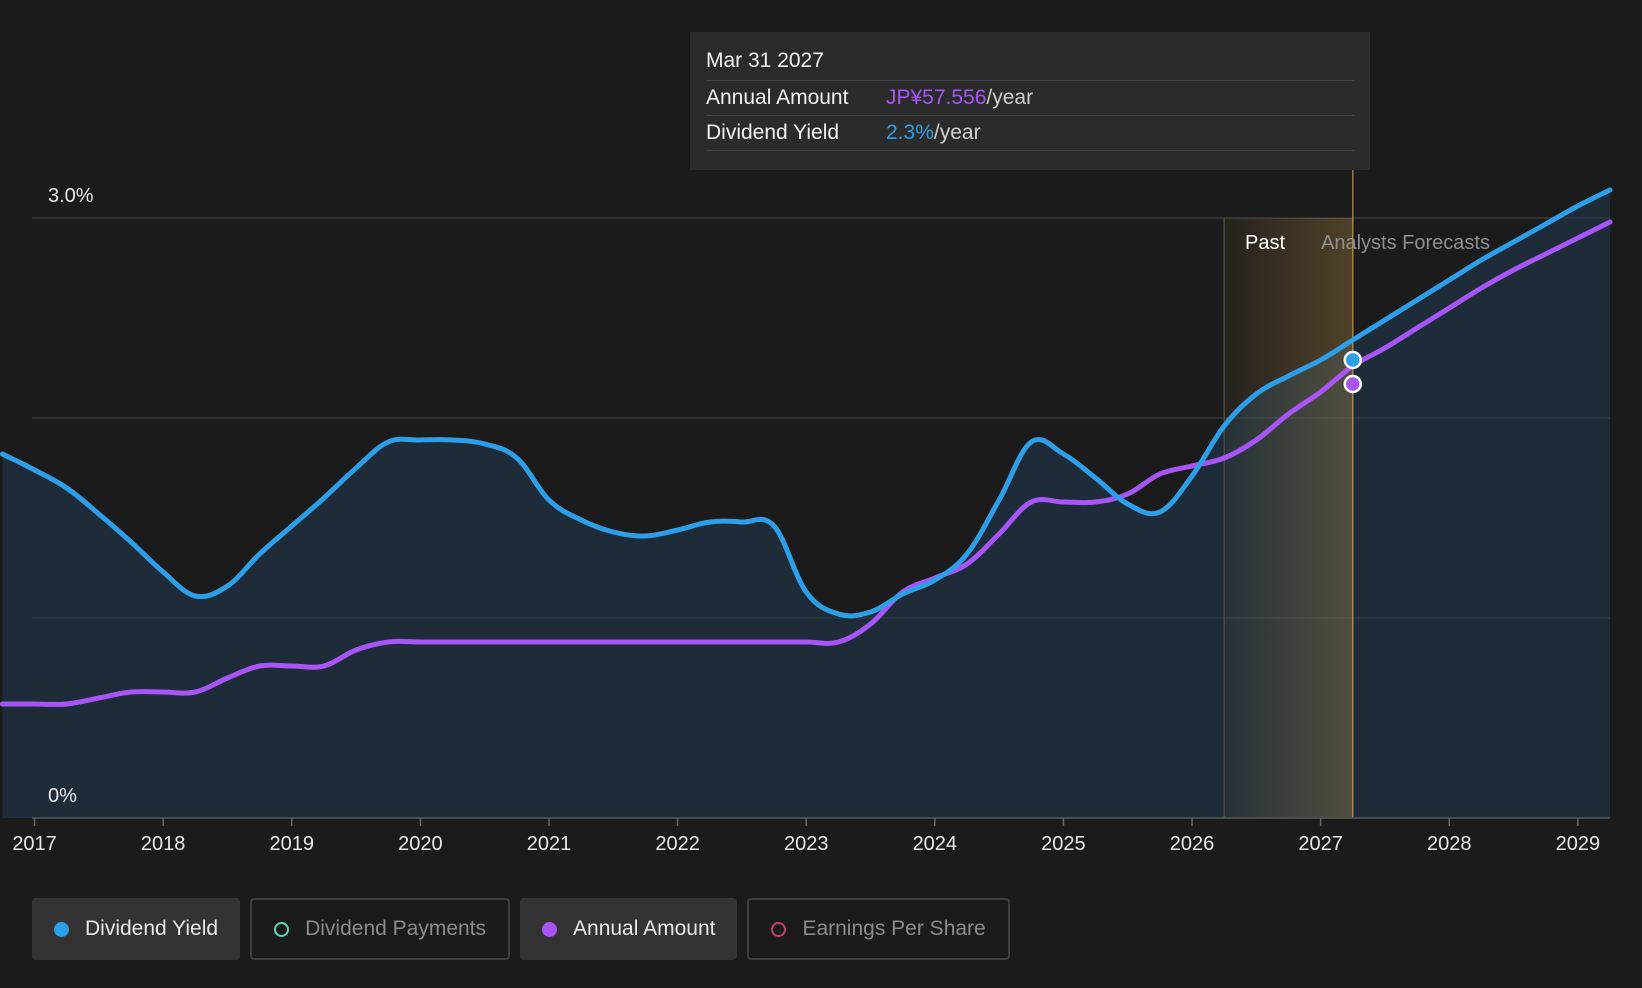 The height and width of the screenshot is (988, 1642). Describe the element at coordinates (1405, 243) in the screenshot. I see `forecast-label: Analysts Forecasts` at that location.